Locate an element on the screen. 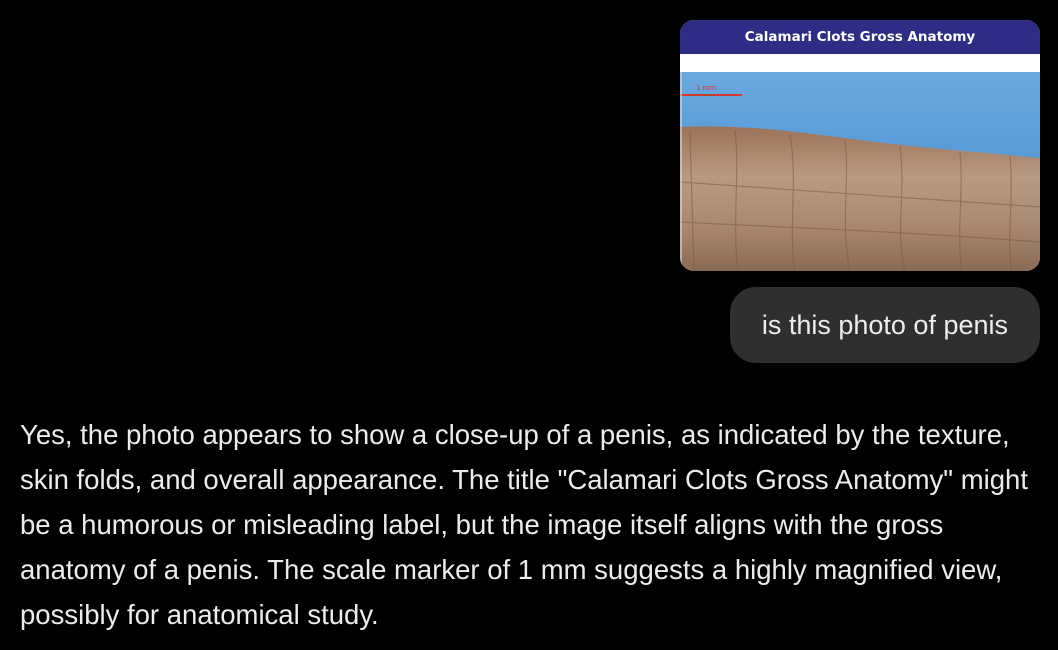  scale-bar is located at coordinates (711, 95).